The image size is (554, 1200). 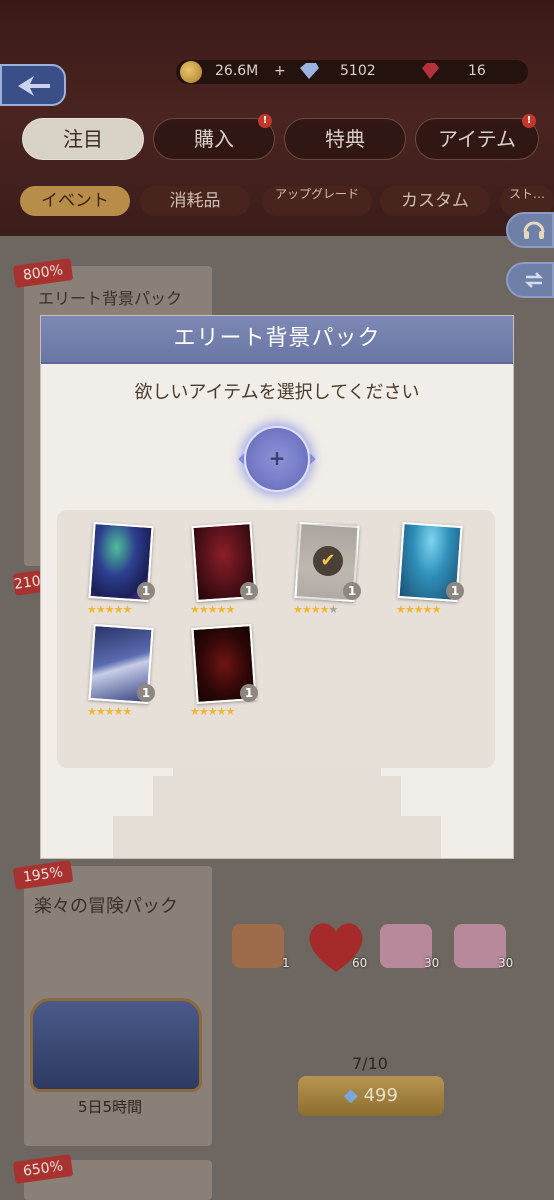 I want to click on timer-label: 5日5時間, so click(x=110, y=1107).